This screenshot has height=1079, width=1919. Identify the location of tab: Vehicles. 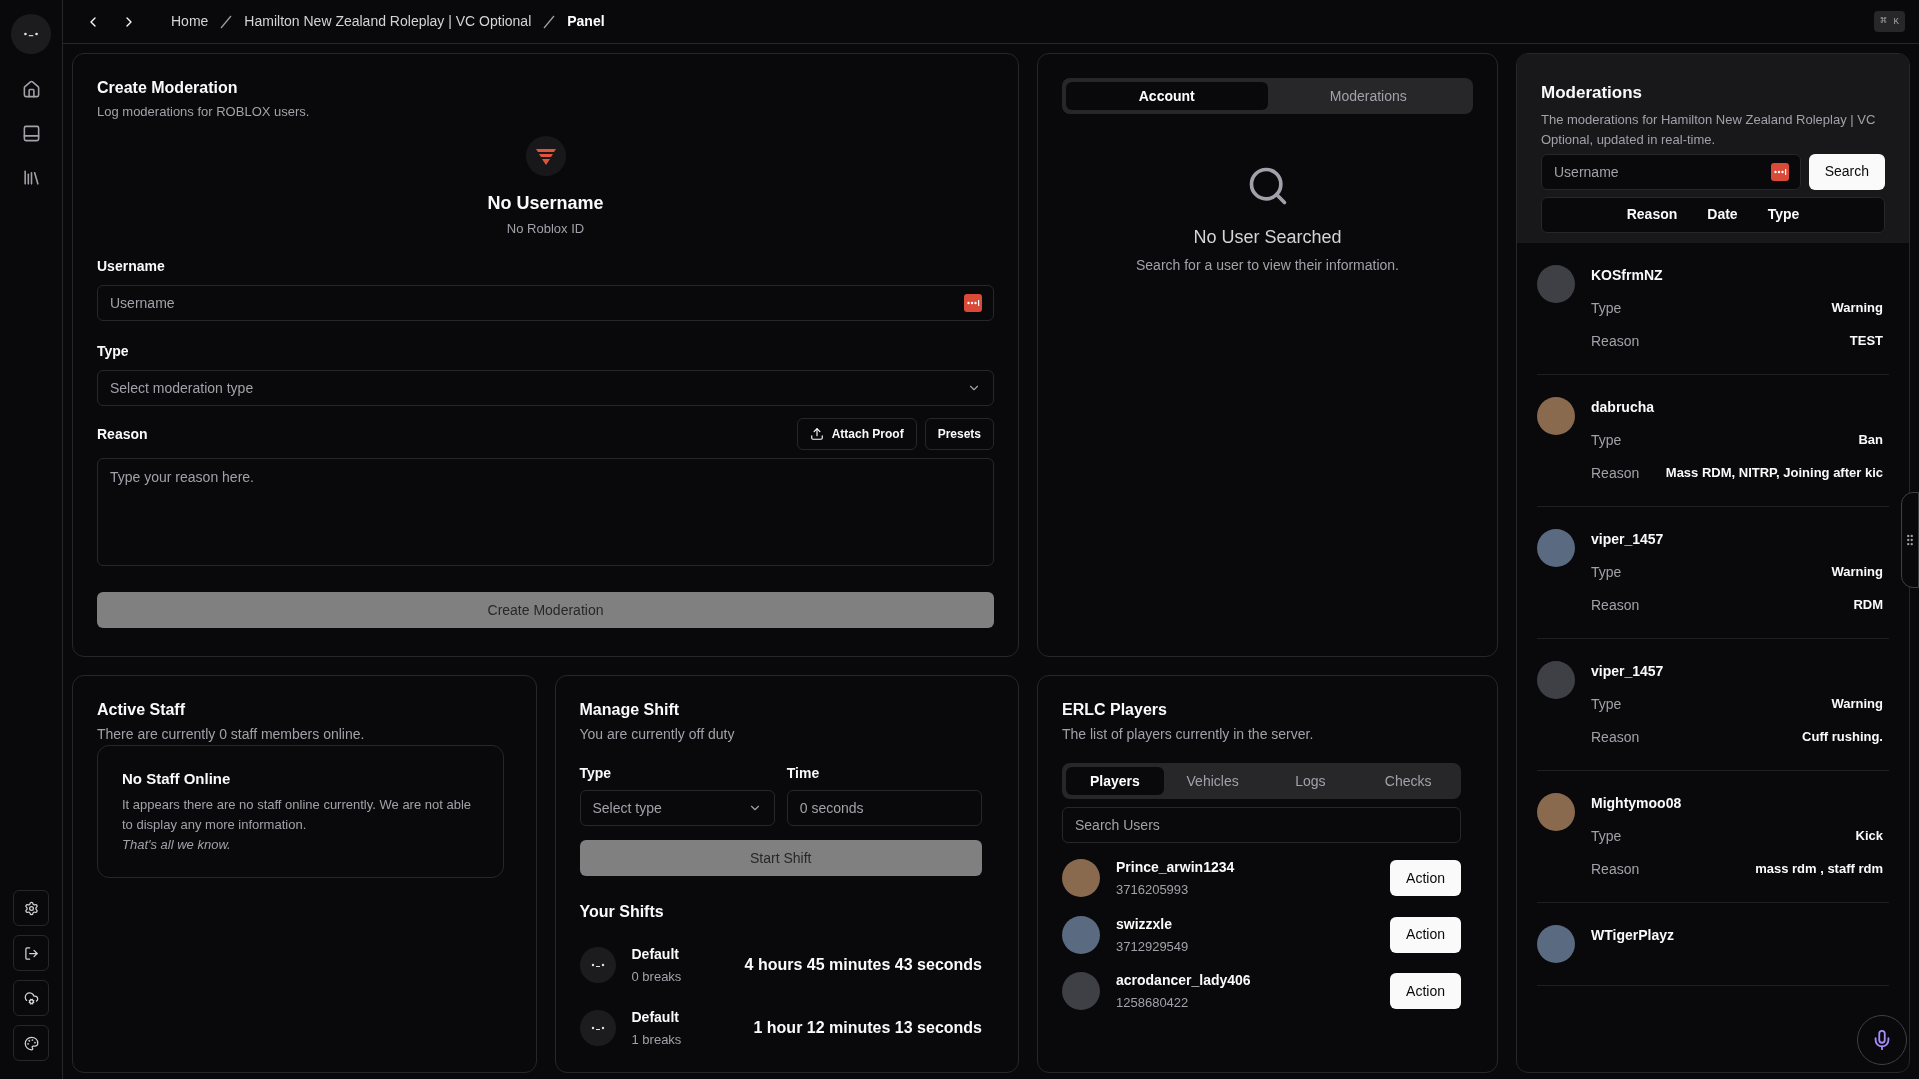
(1212, 781).